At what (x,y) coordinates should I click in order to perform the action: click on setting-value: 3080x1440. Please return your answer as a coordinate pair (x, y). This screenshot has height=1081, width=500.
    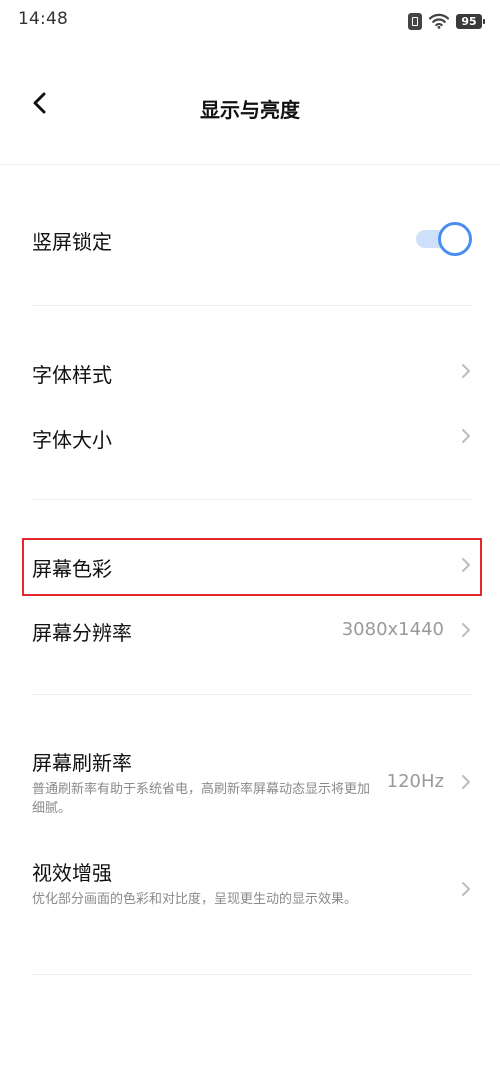
    Looking at the image, I should click on (392, 629).